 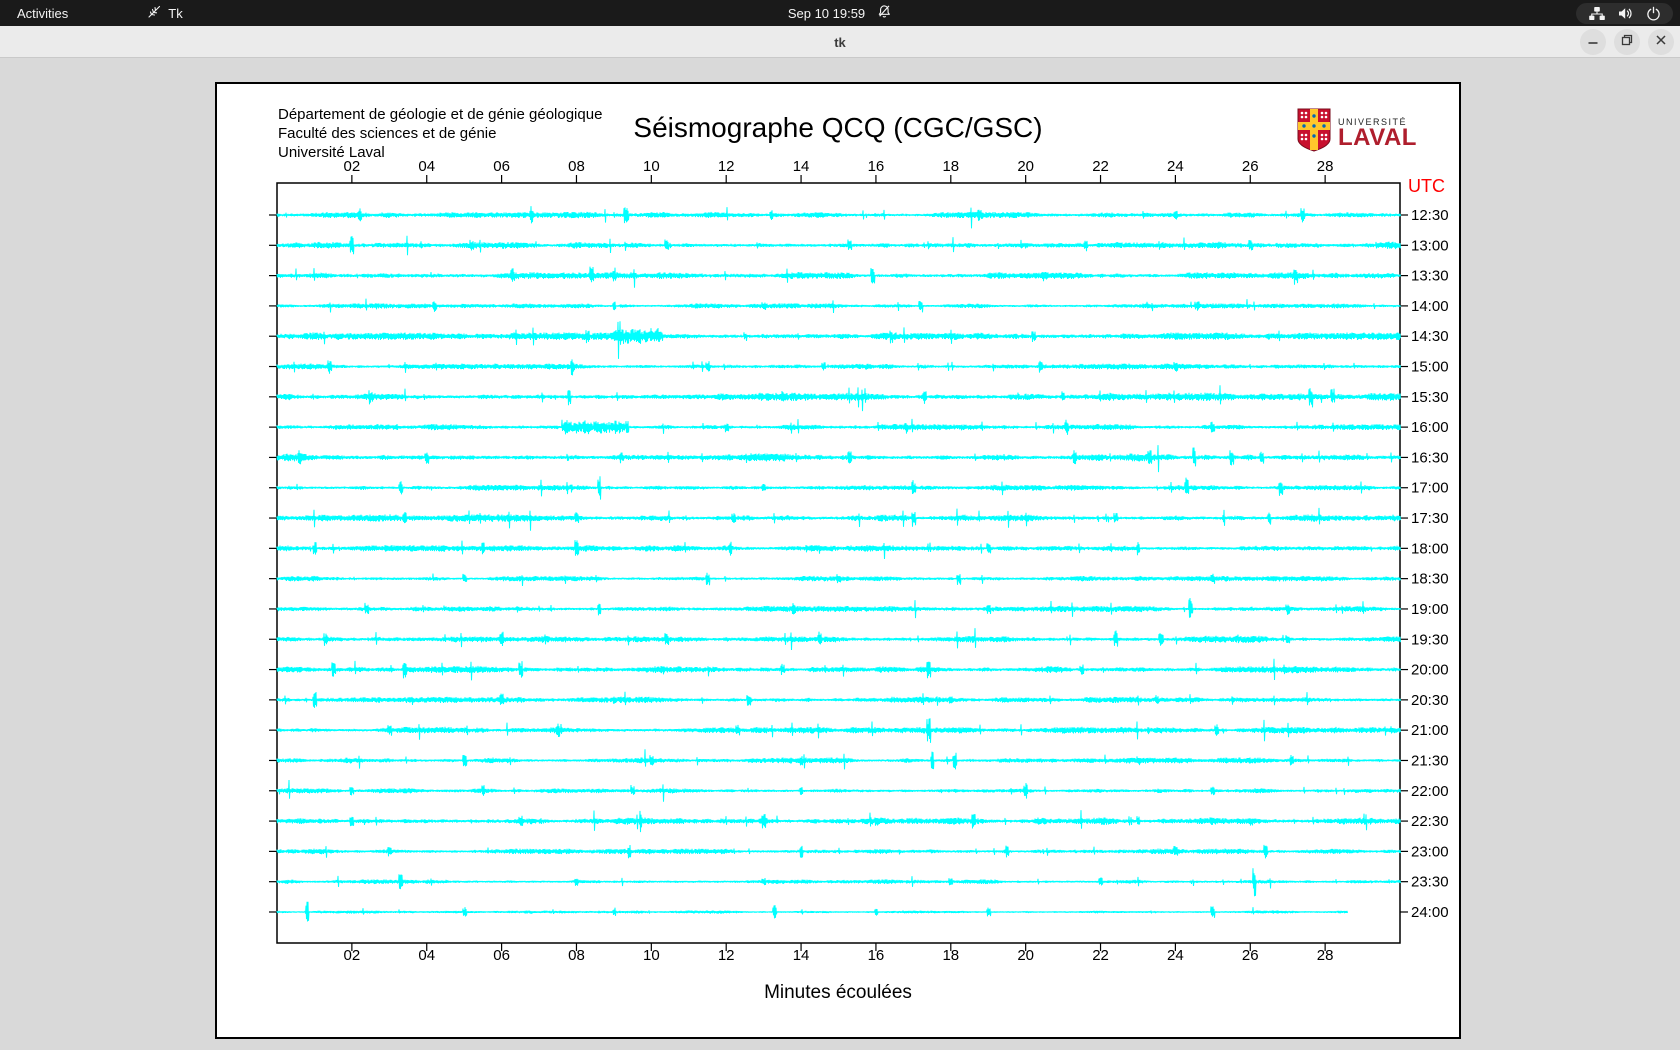 What do you see at coordinates (1430, 548) in the screenshot?
I see `time-label: 18:00` at bounding box center [1430, 548].